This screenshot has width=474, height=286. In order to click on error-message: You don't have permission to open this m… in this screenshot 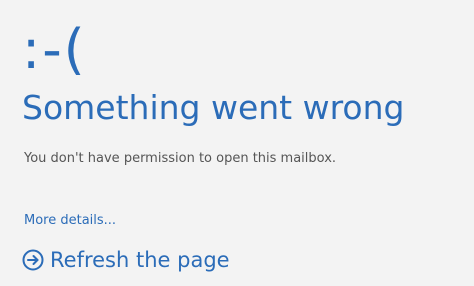, I will do `click(180, 158)`.